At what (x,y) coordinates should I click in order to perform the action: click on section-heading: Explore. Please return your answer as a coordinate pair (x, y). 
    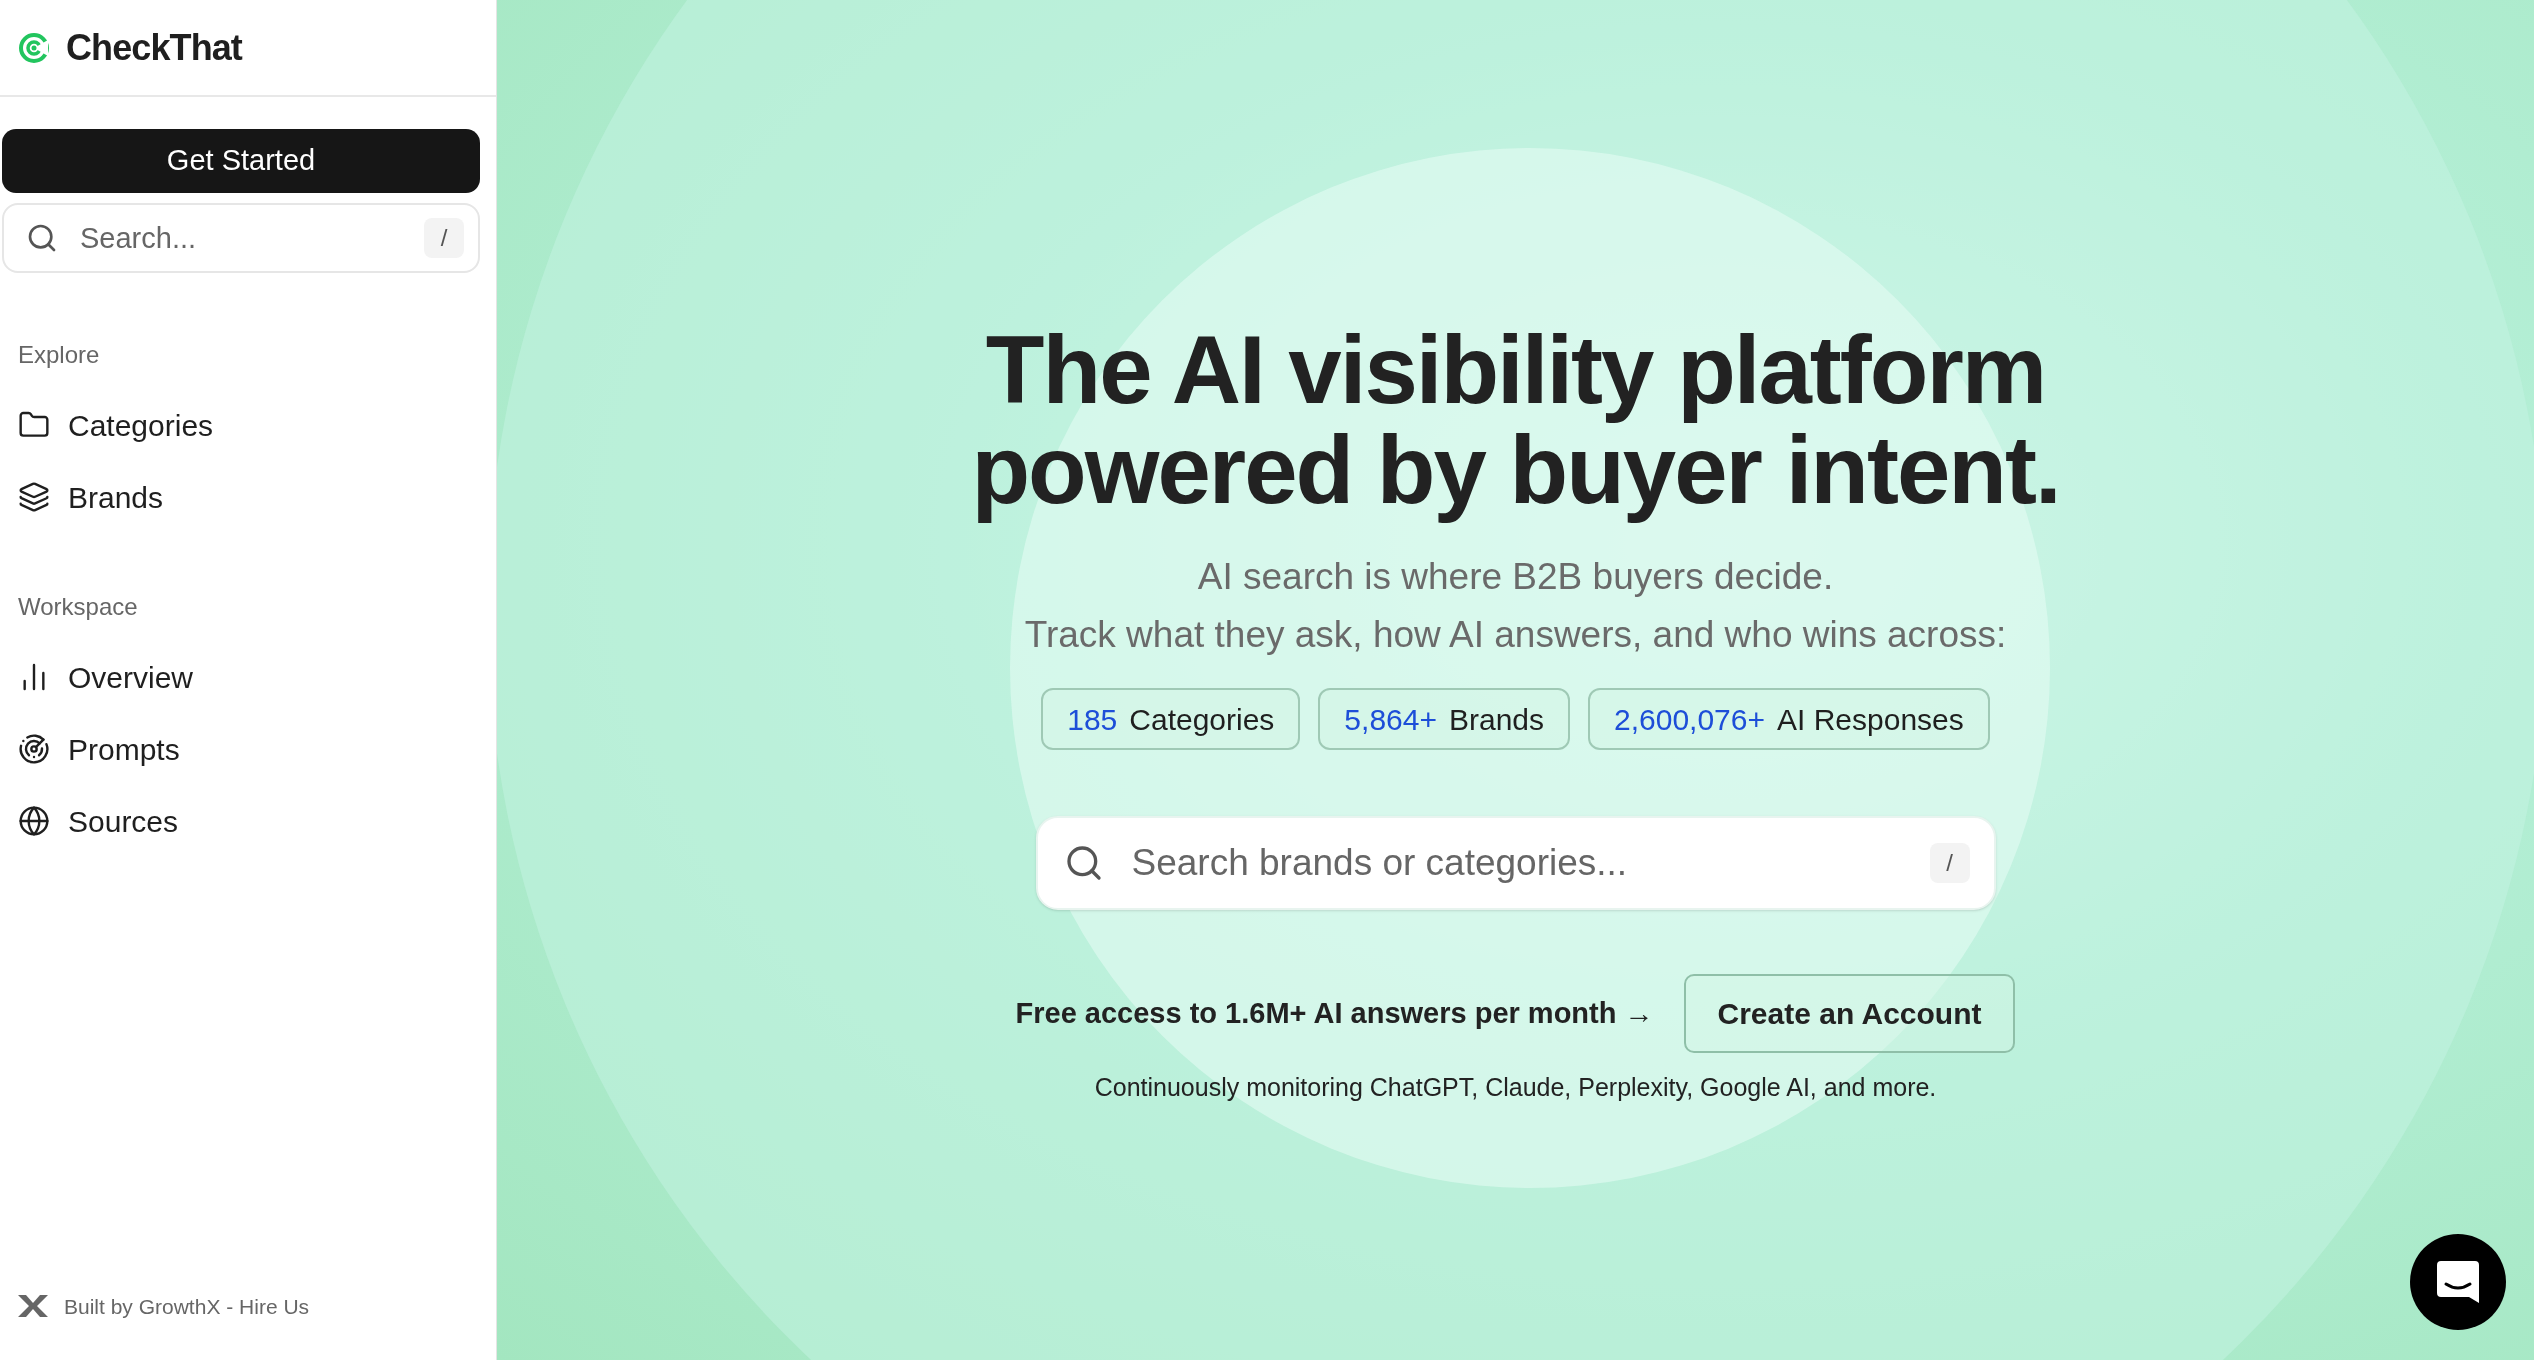
    Looking at the image, I should click on (59, 355).